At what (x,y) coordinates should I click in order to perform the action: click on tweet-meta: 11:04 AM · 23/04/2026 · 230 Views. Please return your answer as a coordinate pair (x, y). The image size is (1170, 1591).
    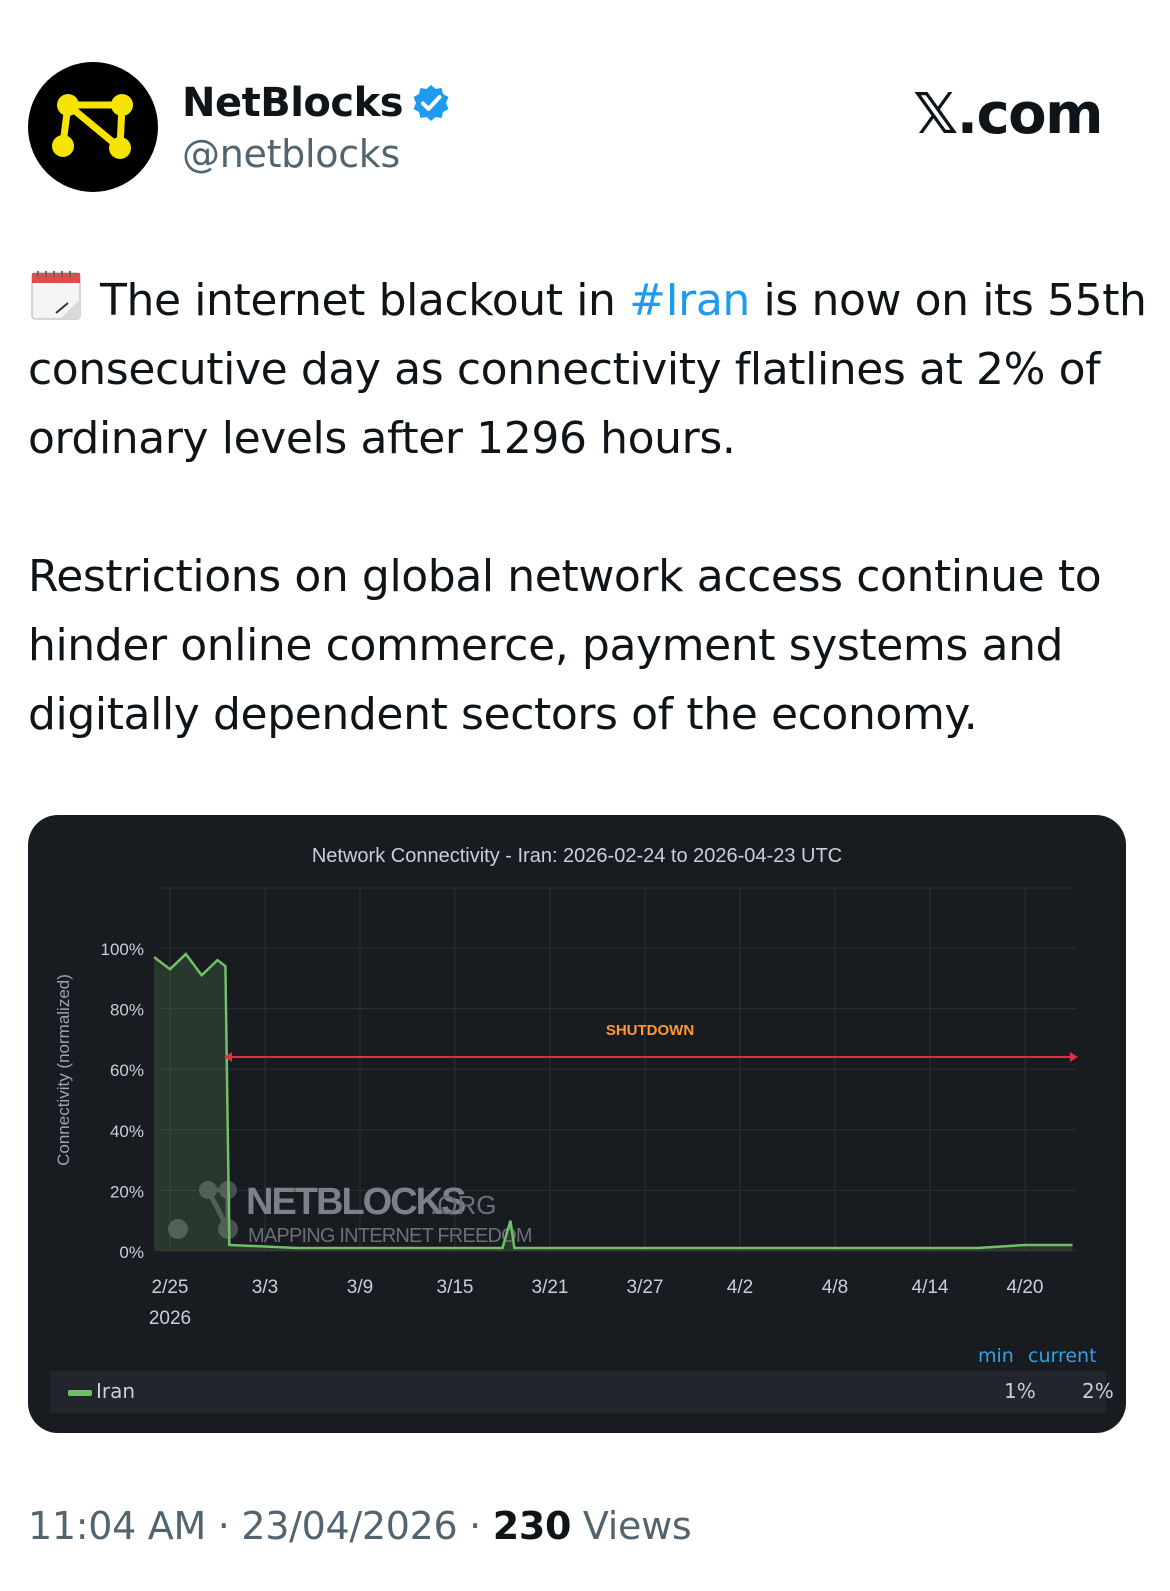
    Looking at the image, I should click on (360, 1526).